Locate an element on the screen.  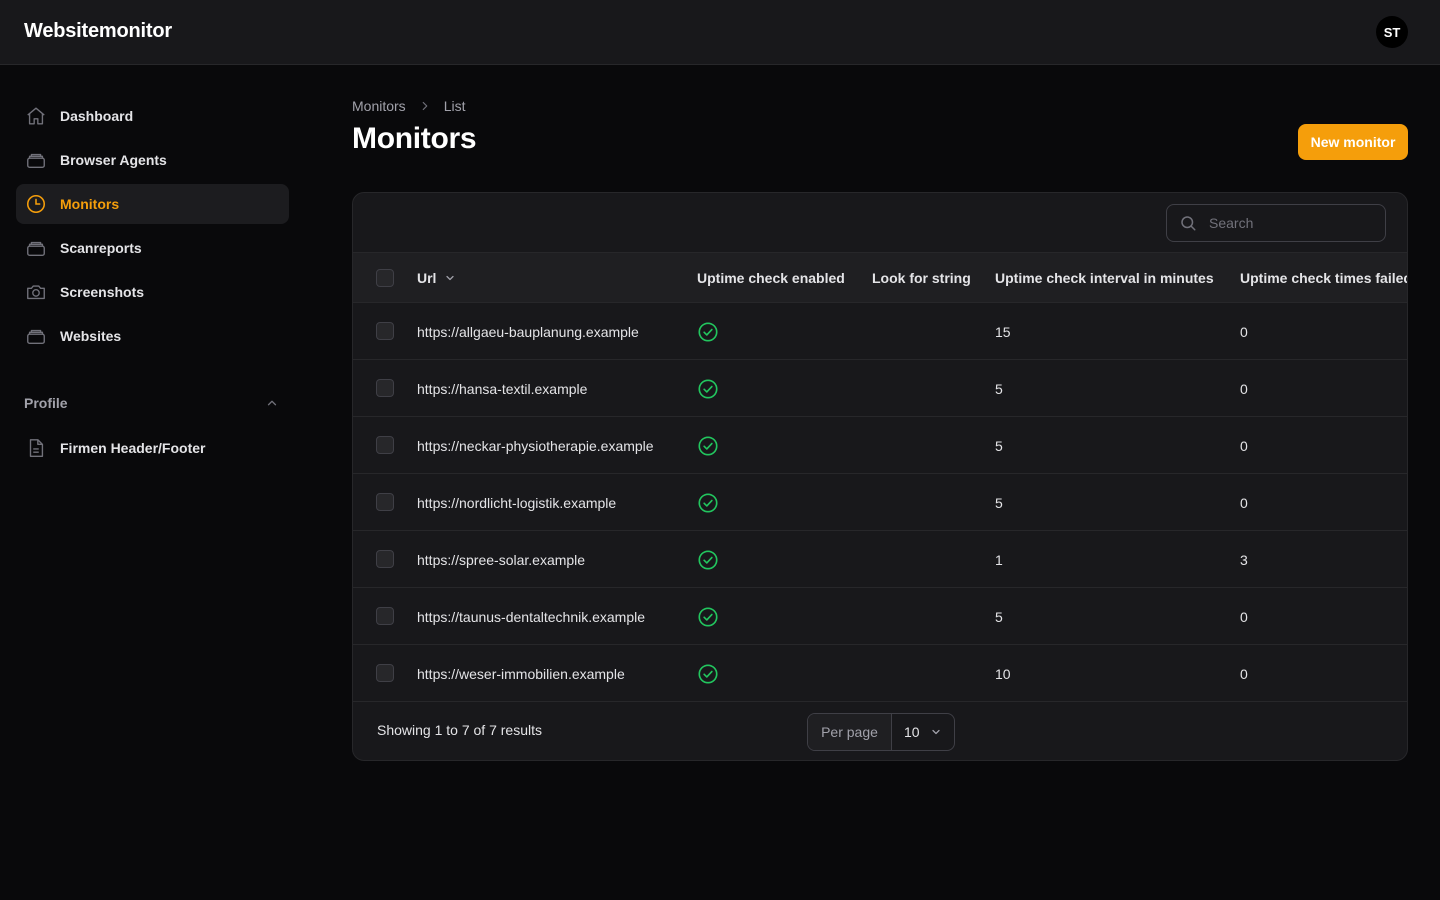
breadcrumb-monitors: Monitors is located at coordinates (379, 106).